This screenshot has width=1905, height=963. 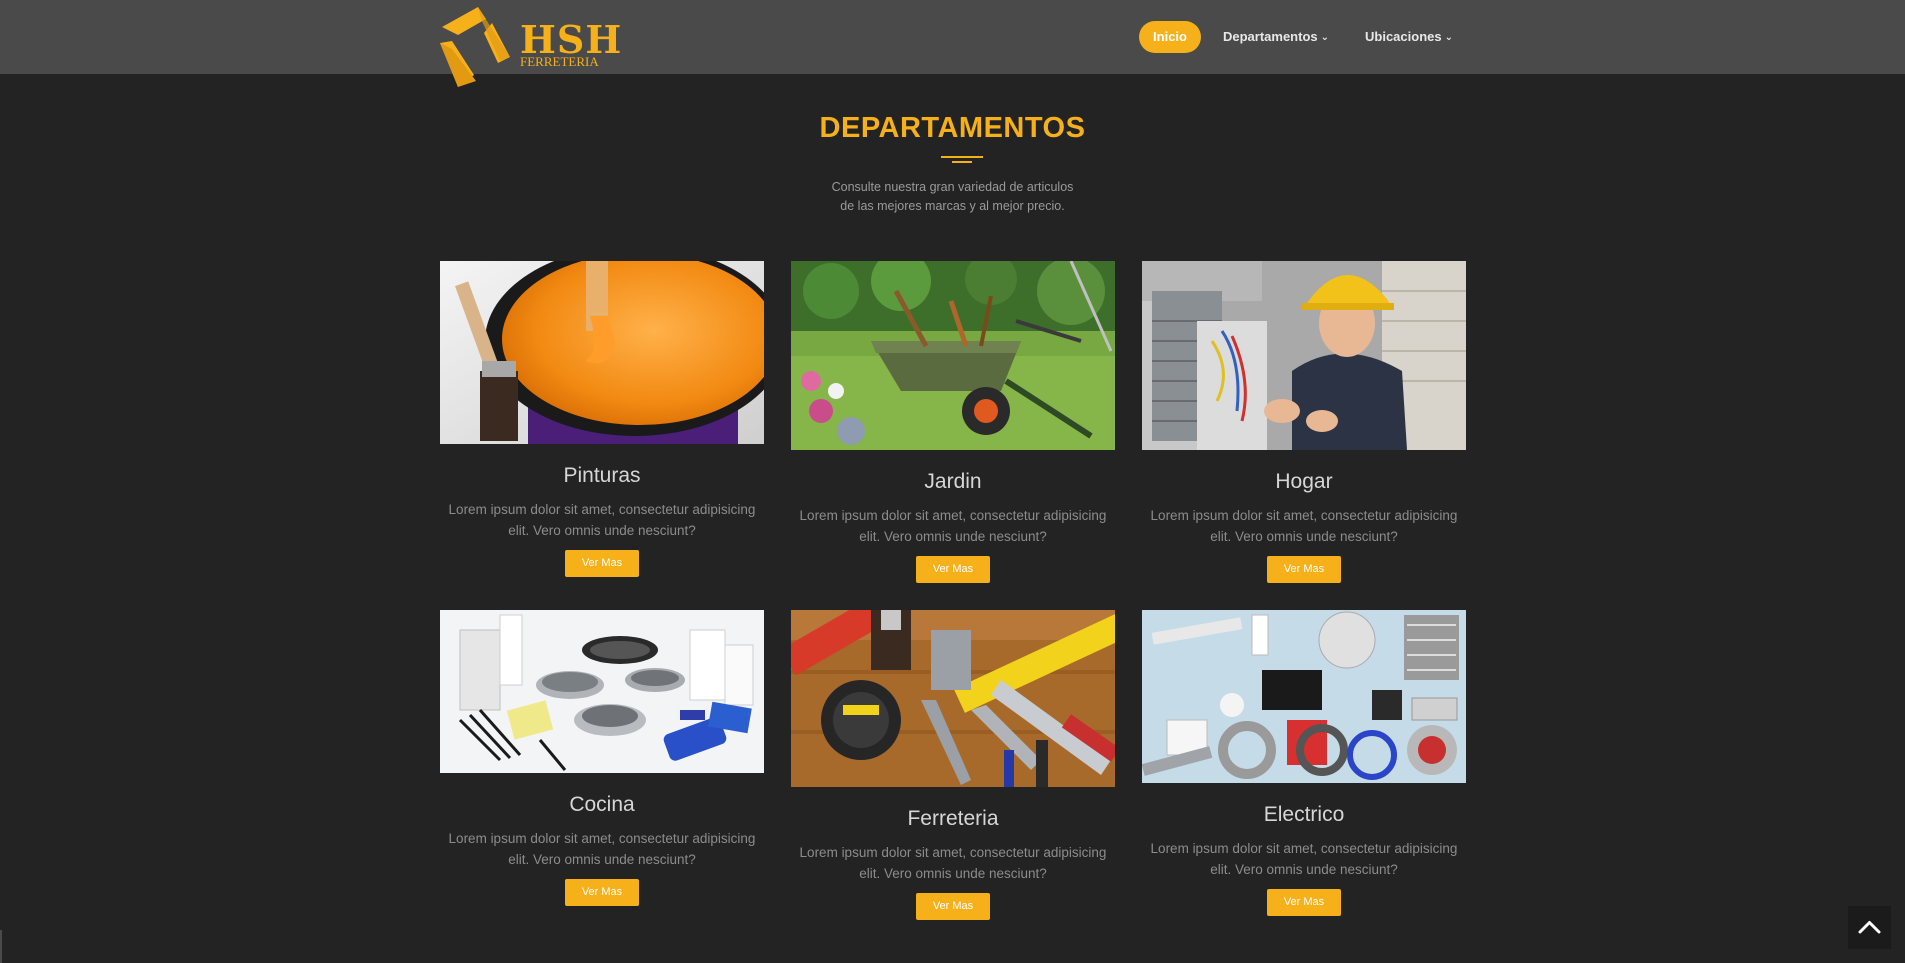 I want to click on nav-item-label: Departamentos, so click(x=1270, y=36).